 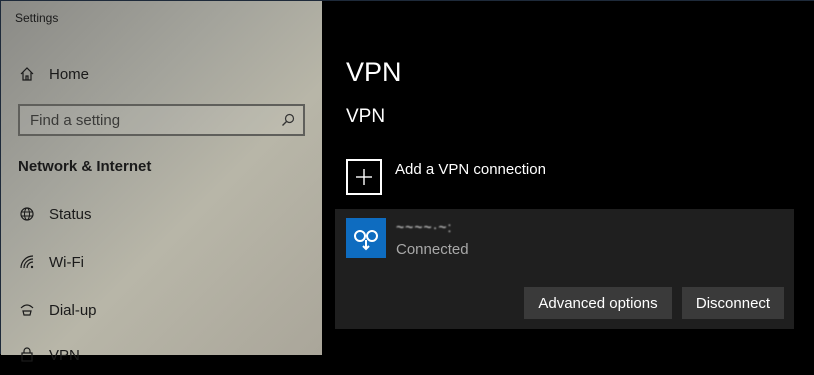 I want to click on sidebar-item-vpn: VPN, so click(x=161, y=355).